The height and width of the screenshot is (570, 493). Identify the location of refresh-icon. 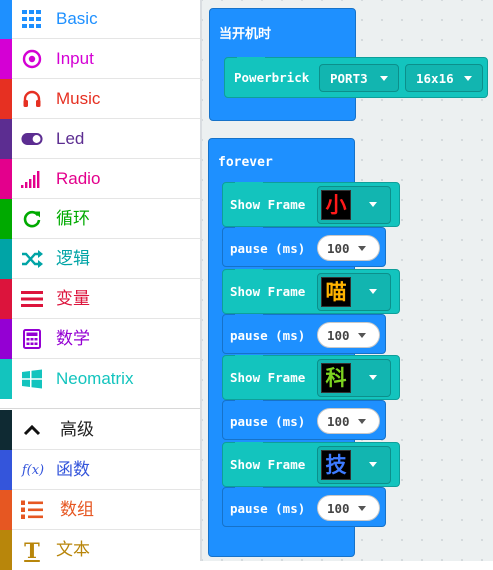
(32, 219).